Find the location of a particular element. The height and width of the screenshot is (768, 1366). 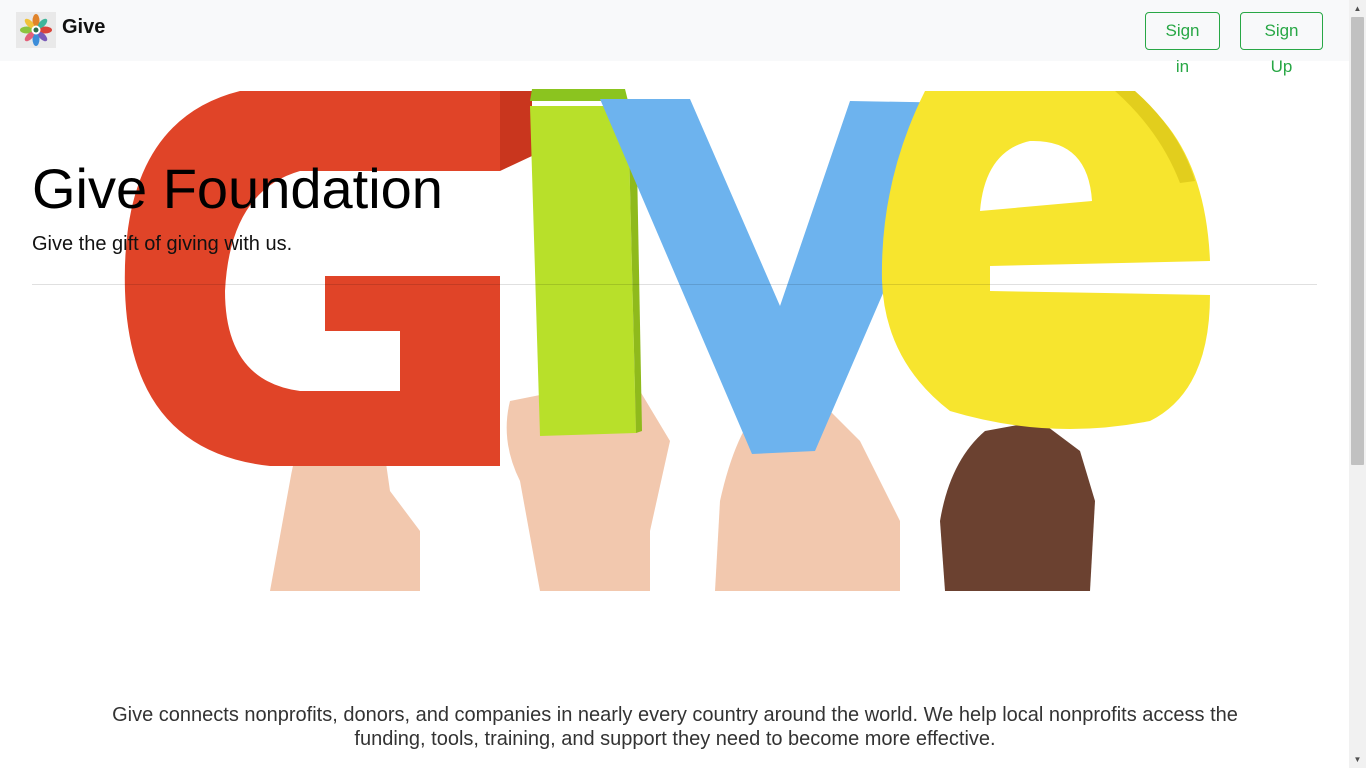

brand-name: Give is located at coordinates (83, 27).